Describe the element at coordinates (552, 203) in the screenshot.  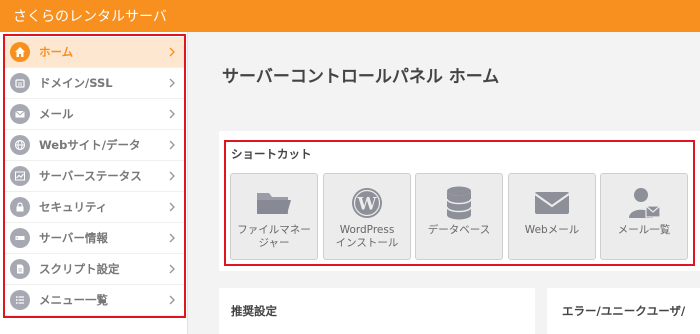
I see `envelope-icon` at that location.